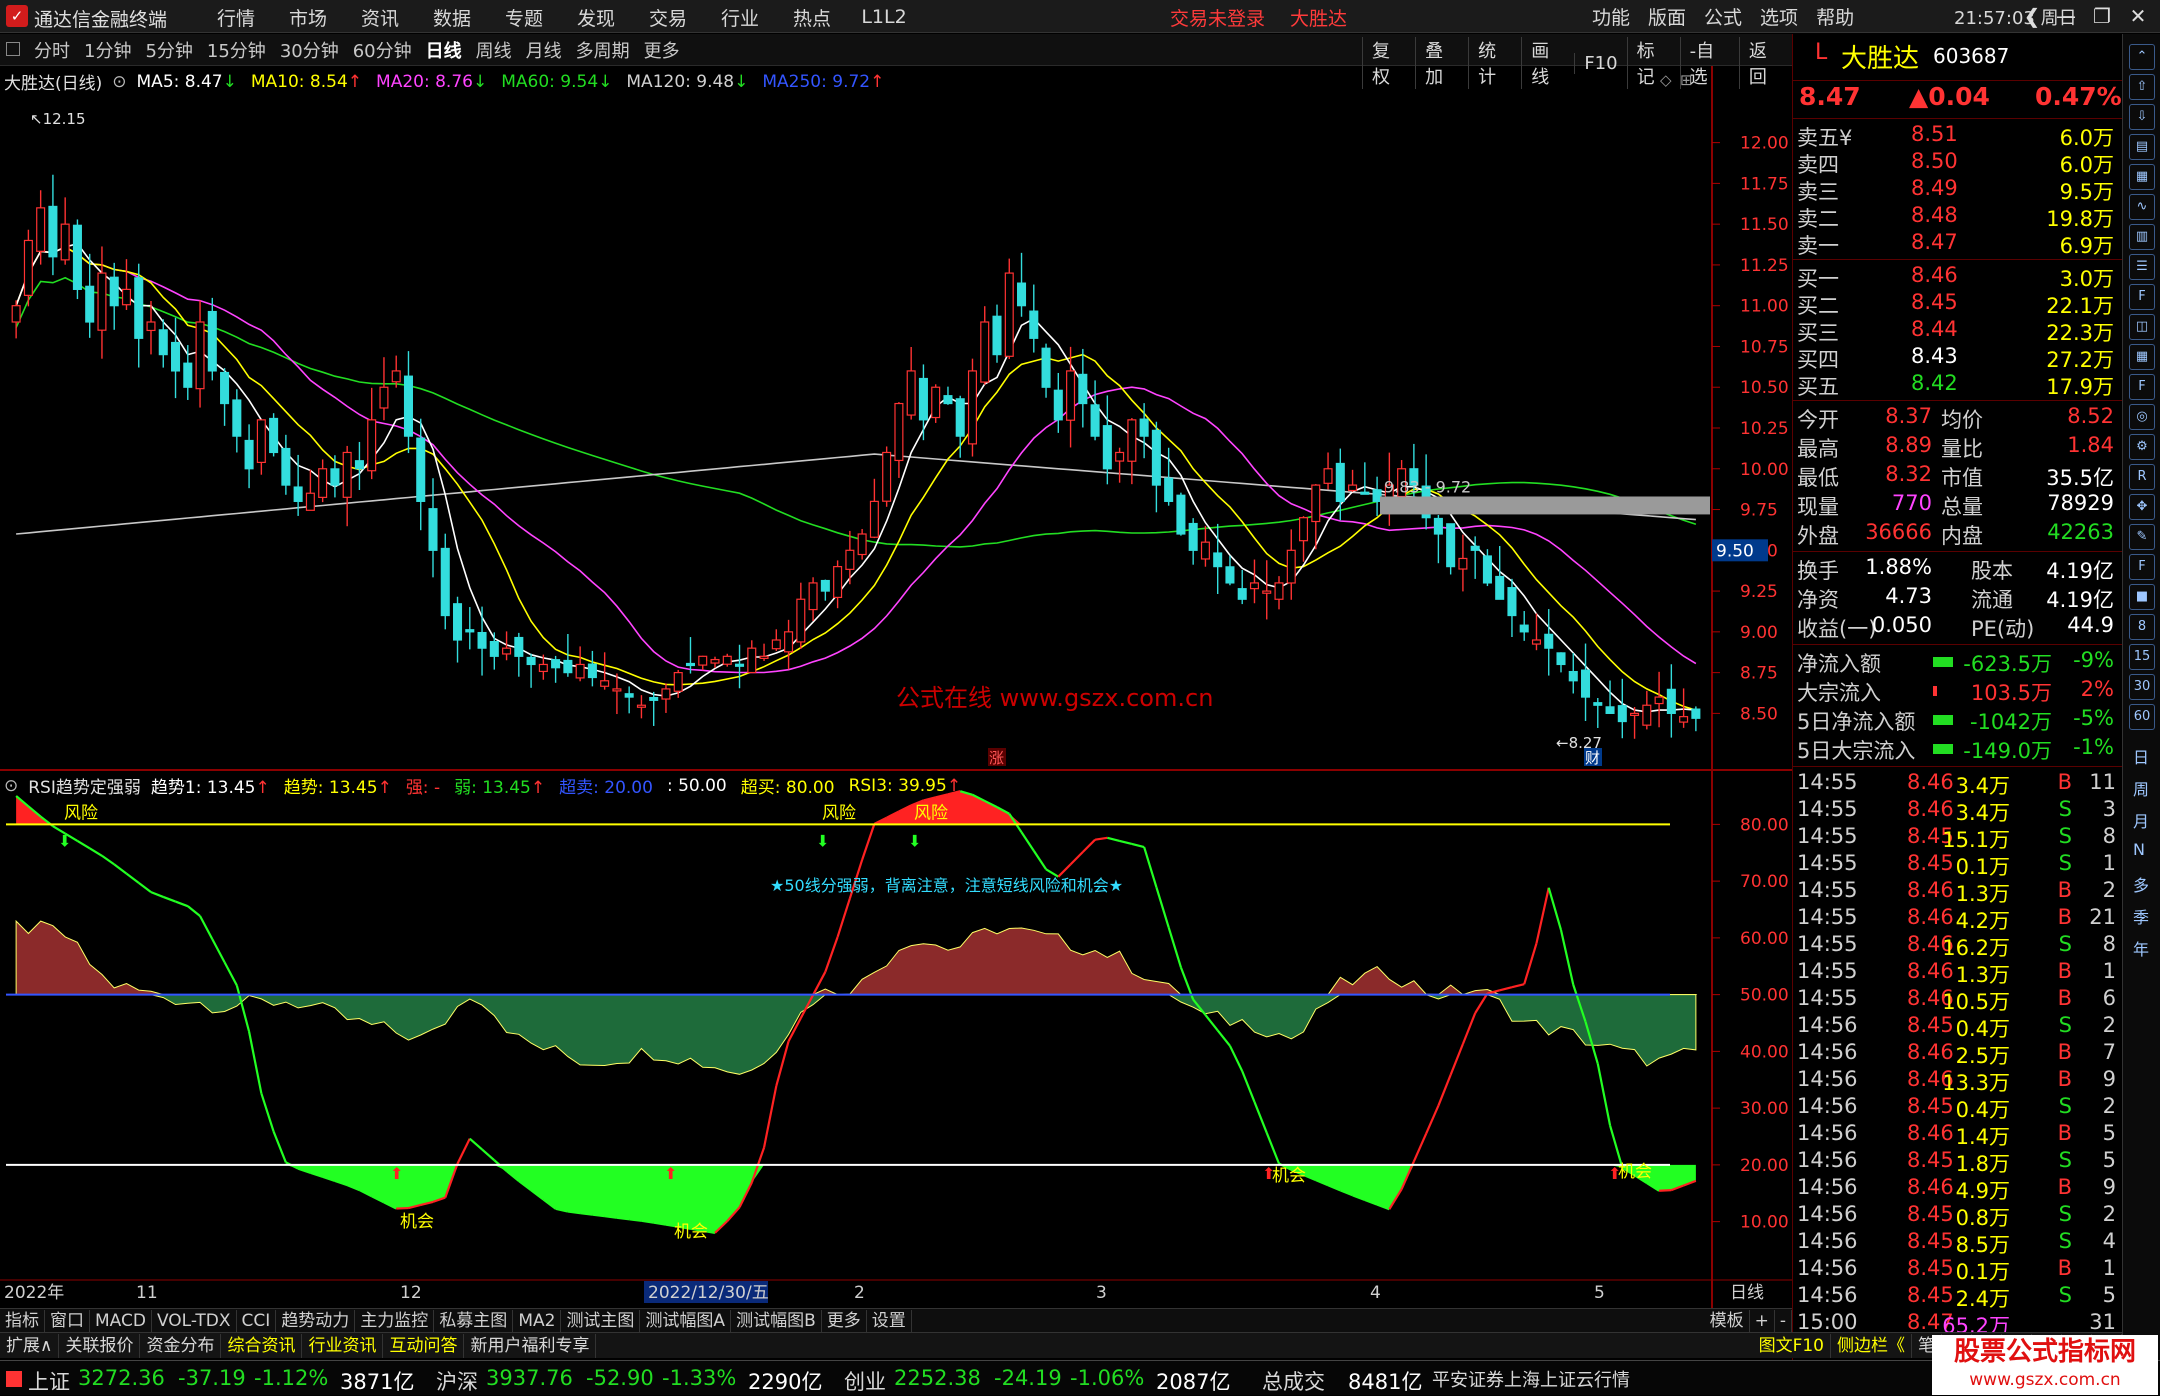  Describe the element at coordinates (1779, 16) in the screenshot. I see `right-menu-item-3: 选项` at that location.